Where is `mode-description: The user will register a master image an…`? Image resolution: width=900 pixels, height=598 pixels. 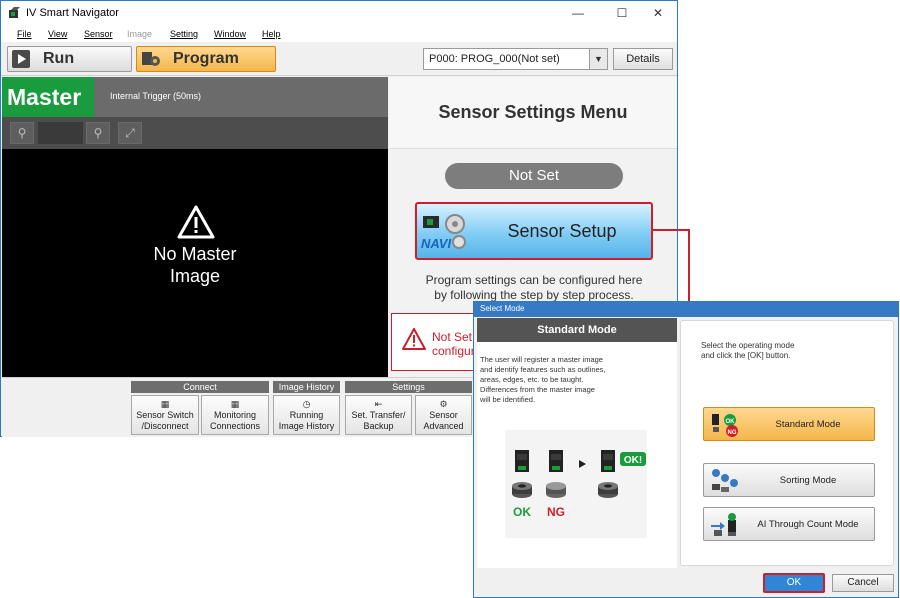 mode-description: The user will register a master image an… is located at coordinates (560, 380).